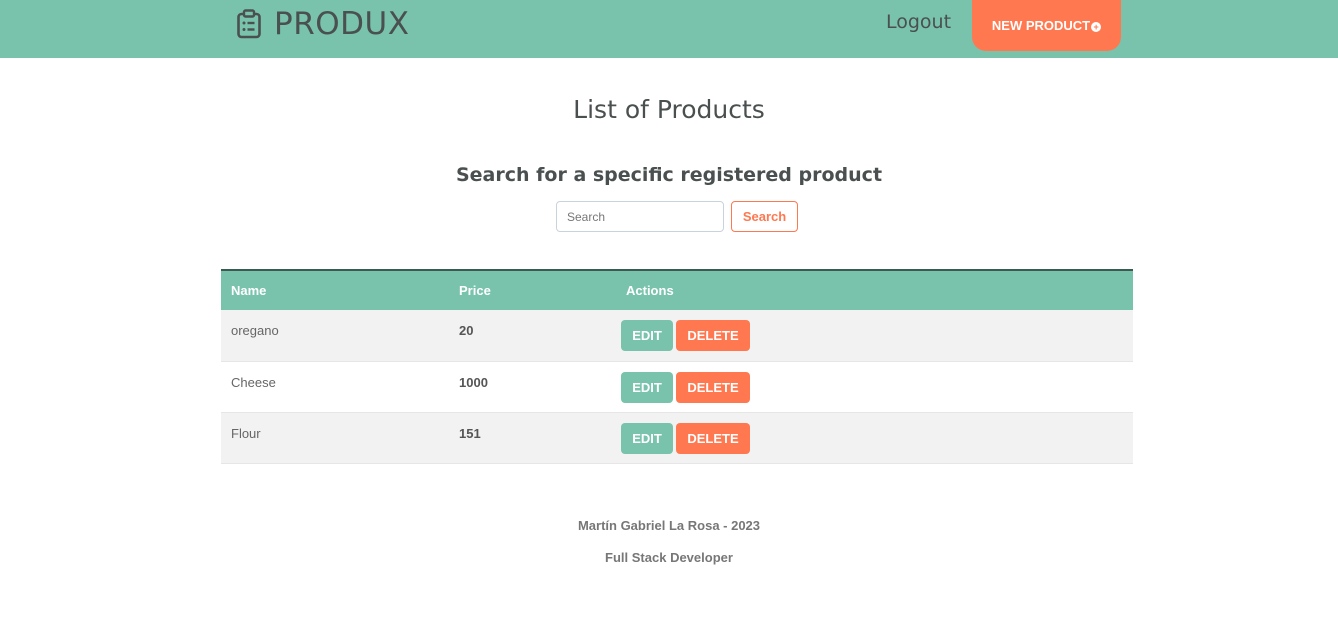 The image size is (1338, 632). I want to click on table-row: oregano 20 EDIT DELETE, so click(677, 336).